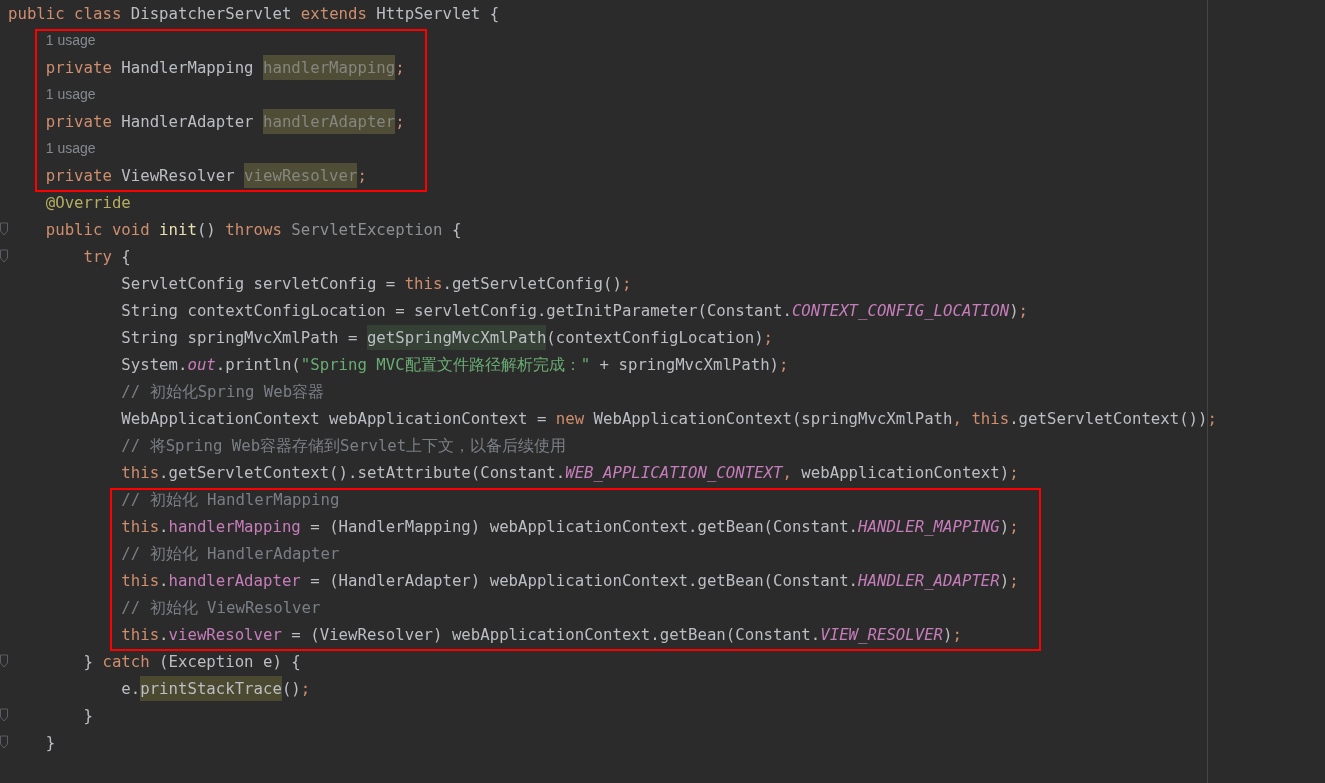 Image resolution: width=1325 pixels, height=783 pixels. What do you see at coordinates (575, 310) in the screenshot?
I see `code-line: String contextConfigLocation = servletConfig.getInitParameter(Constant.CONTEXT_CONFIG_LOCATION);` at bounding box center [575, 310].